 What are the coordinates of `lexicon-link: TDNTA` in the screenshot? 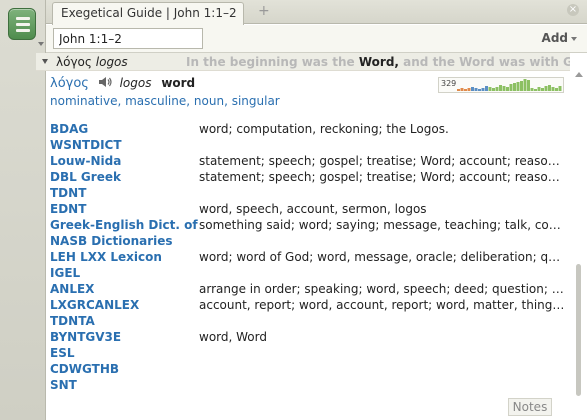 It's located at (124, 321).